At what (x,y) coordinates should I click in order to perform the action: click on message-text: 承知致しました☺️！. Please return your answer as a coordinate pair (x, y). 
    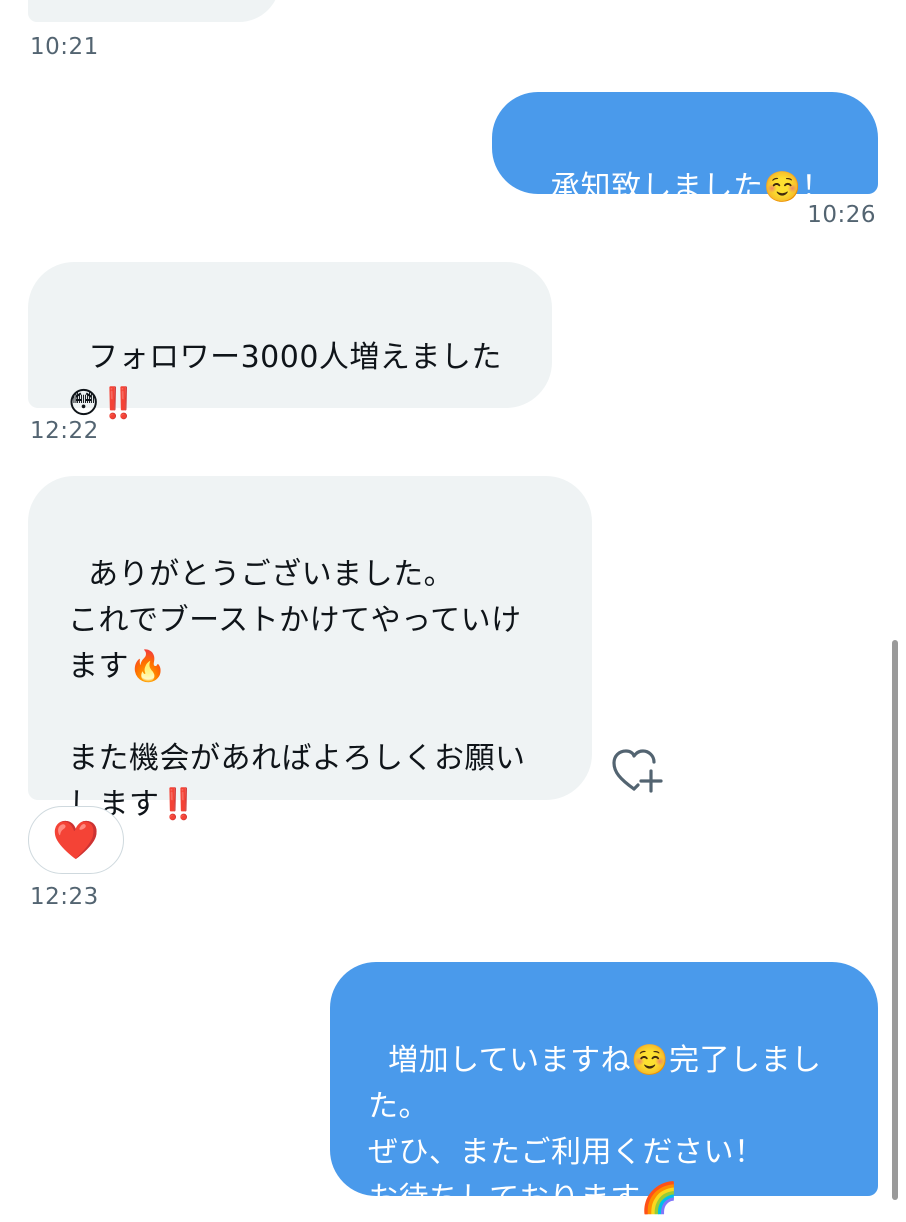
    Looking at the image, I should click on (691, 187).